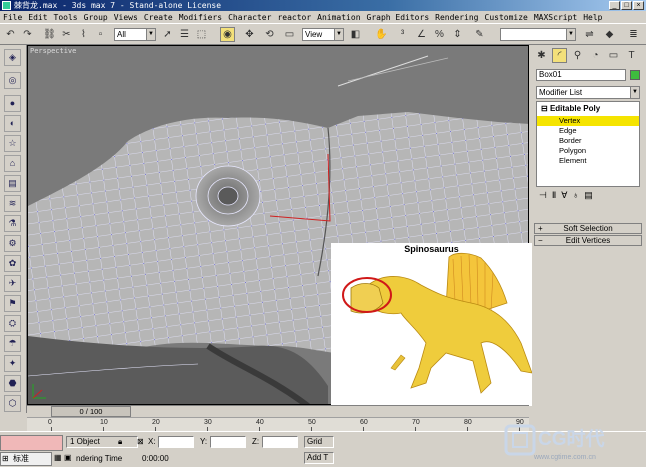 This screenshot has width=646, height=467. Describe the element at coordinates (96, 17) in the screenshot. I see `menu-item-group: Group` at that location.